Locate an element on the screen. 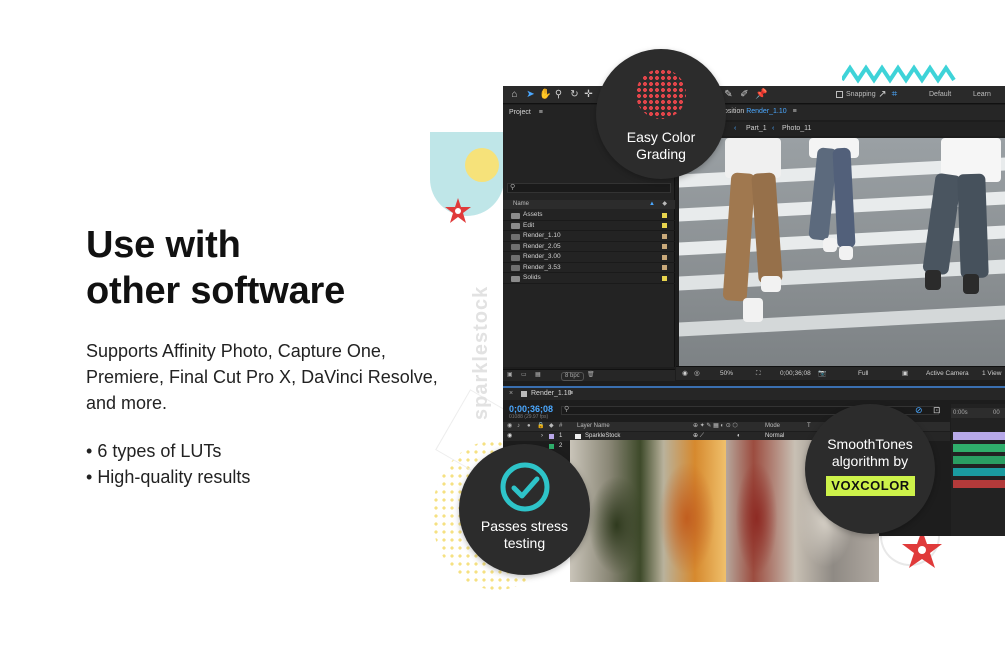 Image resolution: width=1005 pixels, height=670 pixels. switches-icon: ⊕ ✦ ✎ ▦ ◐ ⊙ ⬡ is located at coordinates (715, 426).